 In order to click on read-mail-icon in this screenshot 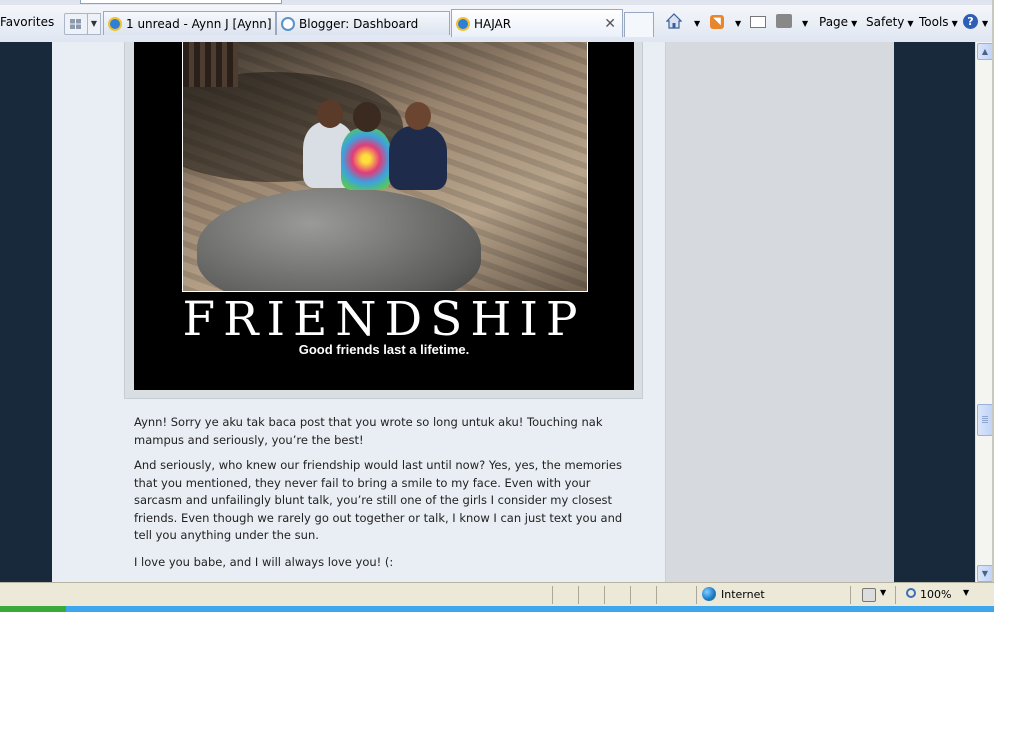, I will do `click(758, 22)`.